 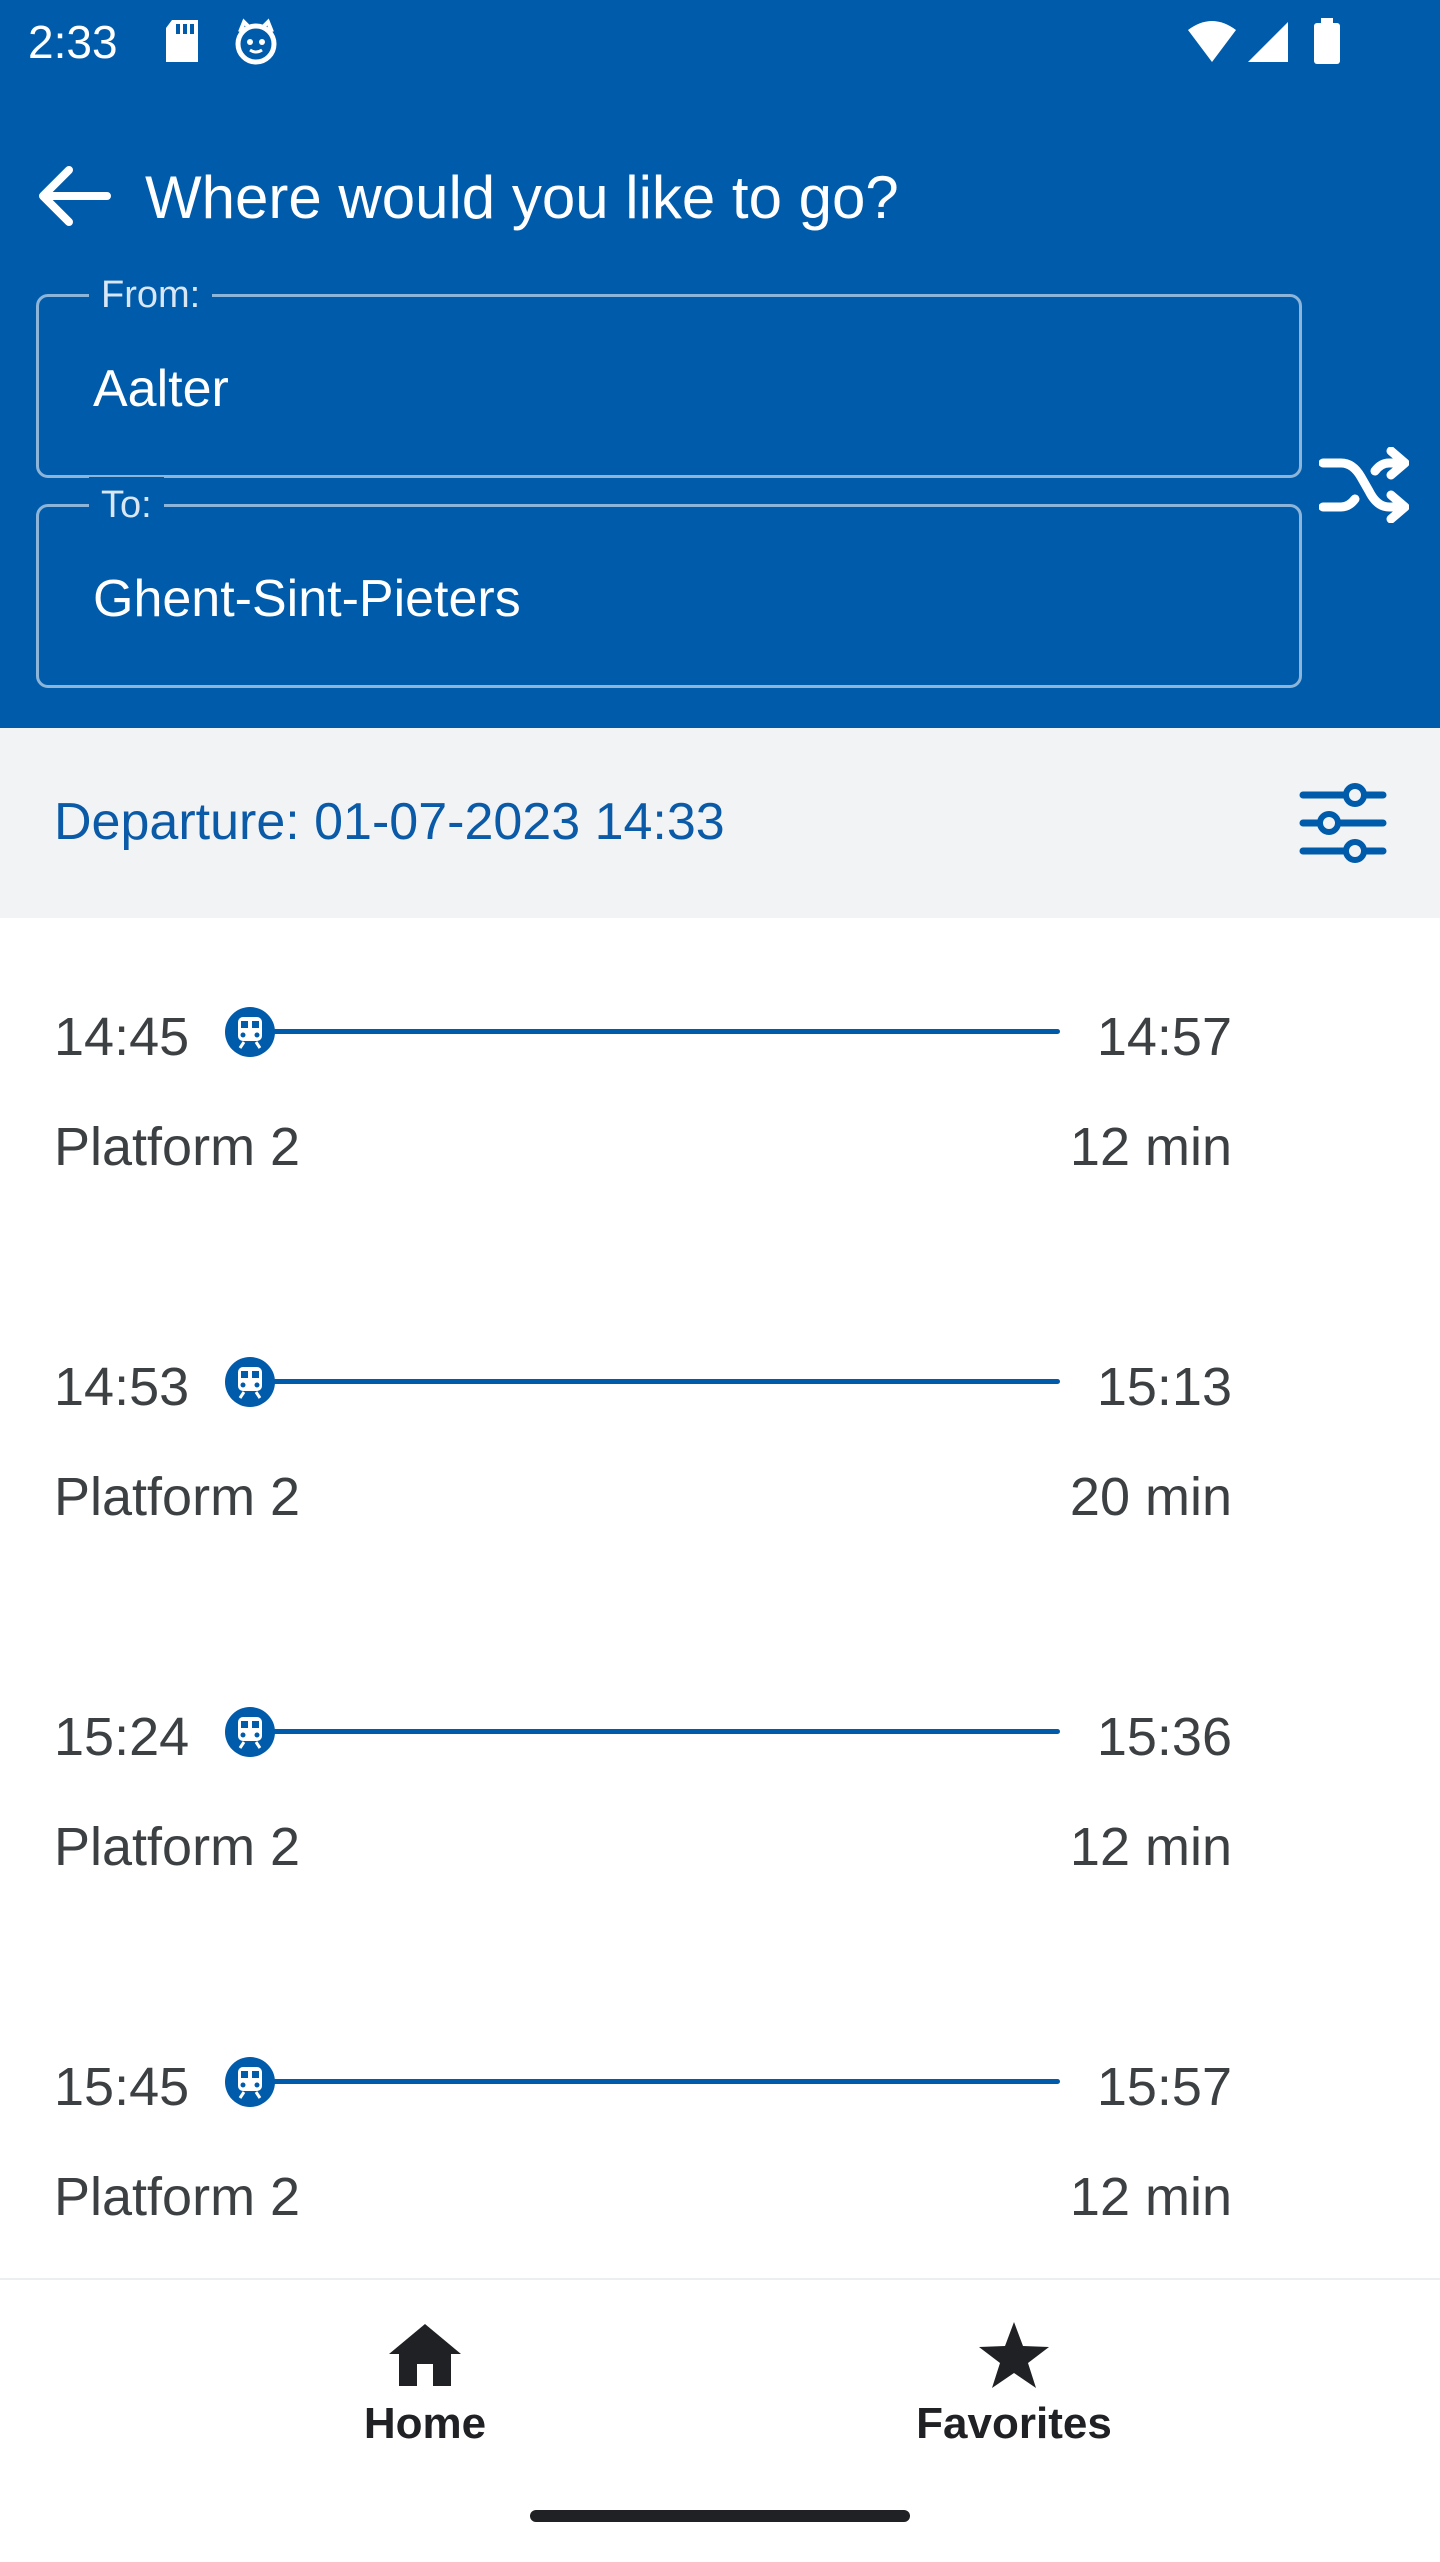 I want to click on route-departure-time: 15:45, so click(x=122, y=2087).